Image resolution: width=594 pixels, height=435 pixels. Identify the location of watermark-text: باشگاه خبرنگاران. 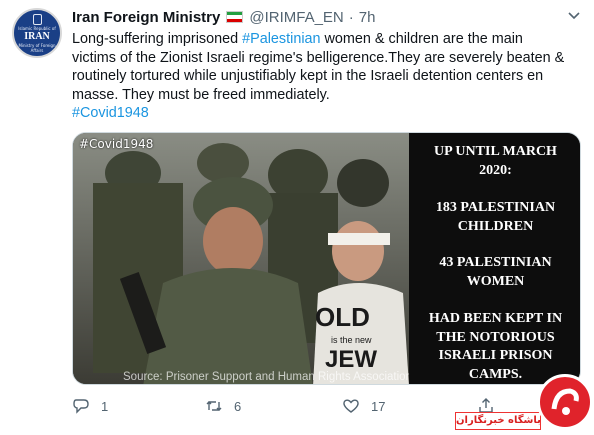
(498, 421).